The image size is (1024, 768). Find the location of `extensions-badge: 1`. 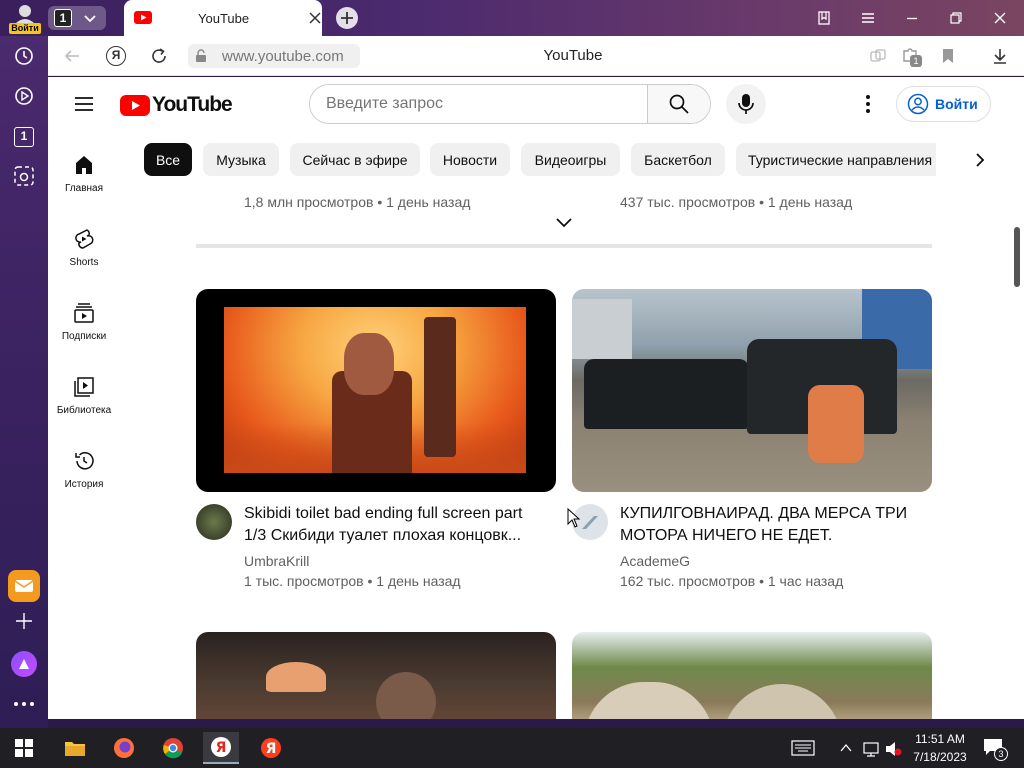

extensions-badge: 1 is located at coordinates (916, 61).